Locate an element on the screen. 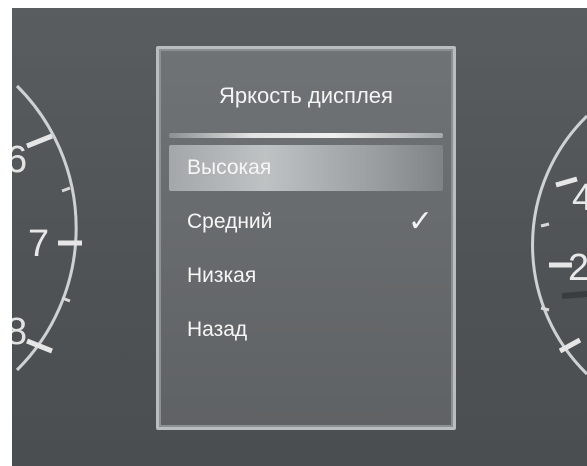 This screenshot has height=466, width=587. menu-item-back: Назад is located at coordinates (306, 330).